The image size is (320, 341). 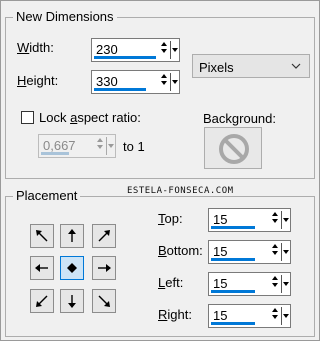 I want to click on bottom-spin-arrows, so click(x=275, y=252).